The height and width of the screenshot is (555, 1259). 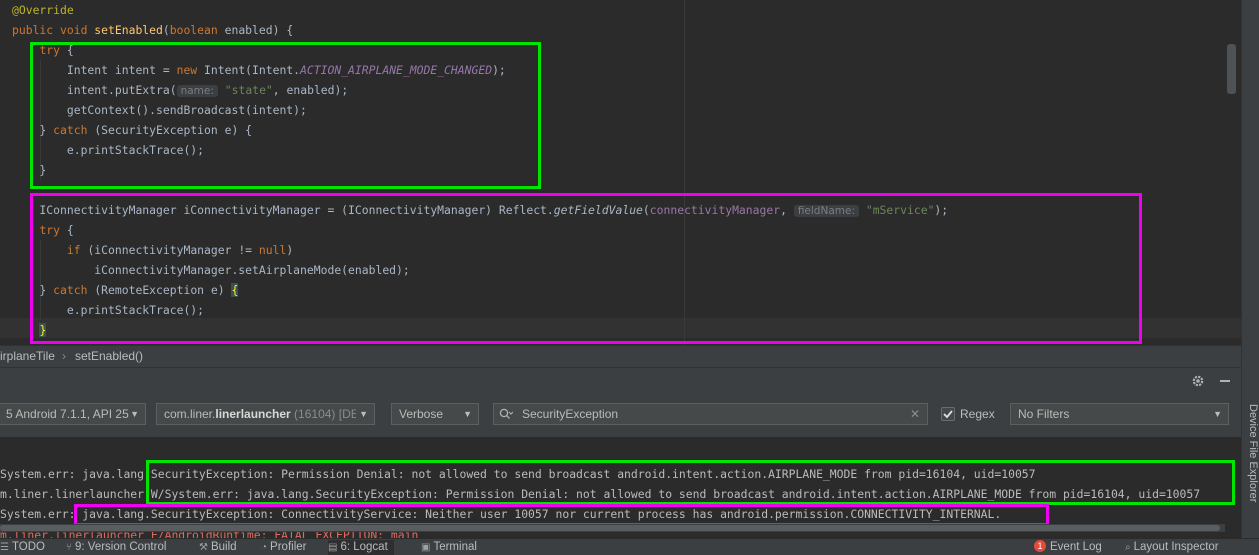 What do you see at coordinates (1176, 547) in the screenshot?
I see `layout-inspector-label: Layout Inspector` at bounding box center [1176, 547].